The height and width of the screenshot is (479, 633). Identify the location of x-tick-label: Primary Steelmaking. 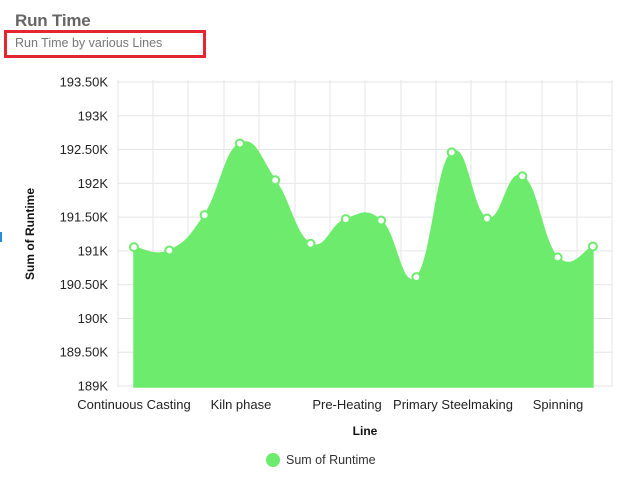
(453, 404).